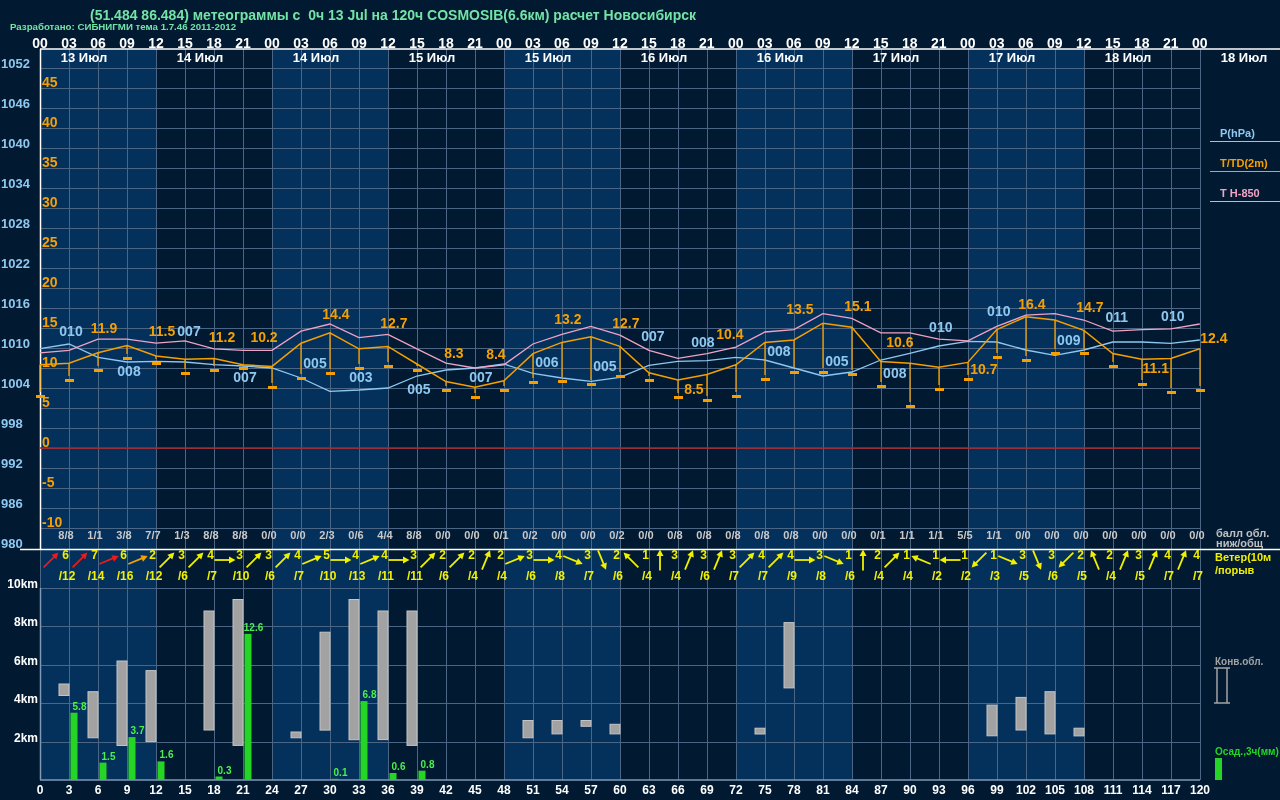 The height and width of the screenshot is (800, 1280). Describe the element at coordinates (104, 327) in the screenshot. I see `temperature-value-label: 11.9` at that location.